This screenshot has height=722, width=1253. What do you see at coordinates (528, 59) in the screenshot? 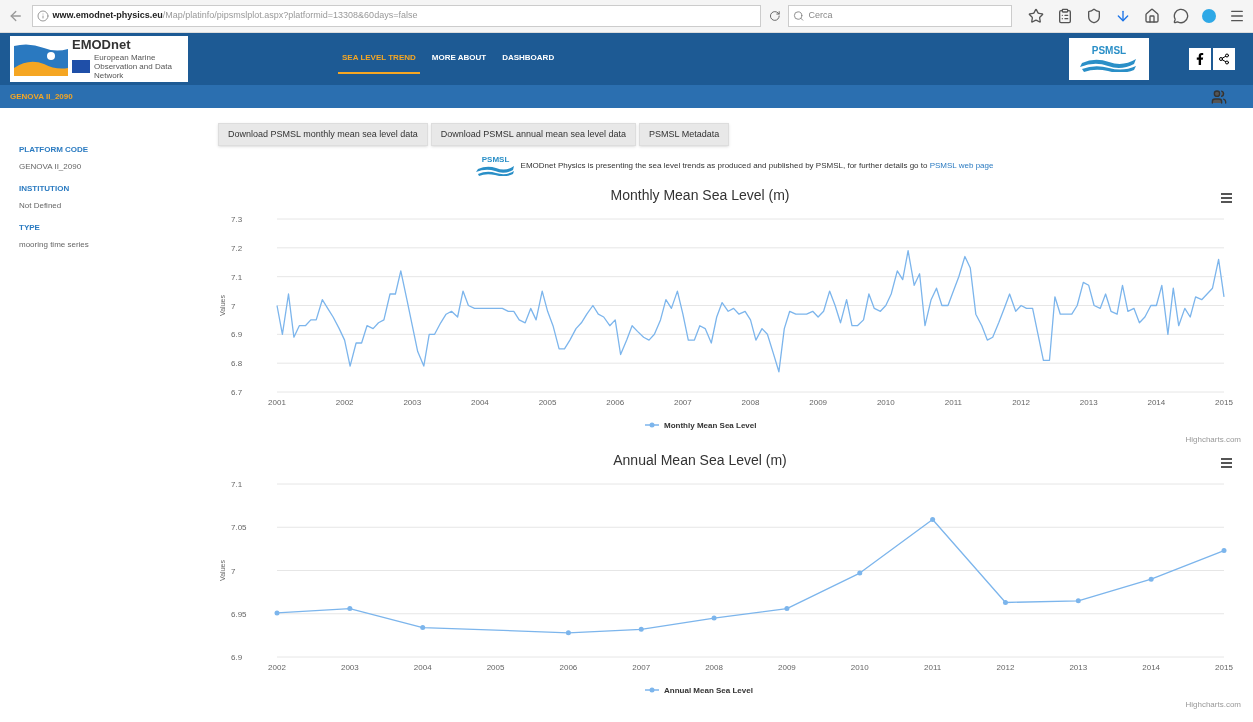
I see `nav-link: DASHBOARD` at bounding box center [528, 59].